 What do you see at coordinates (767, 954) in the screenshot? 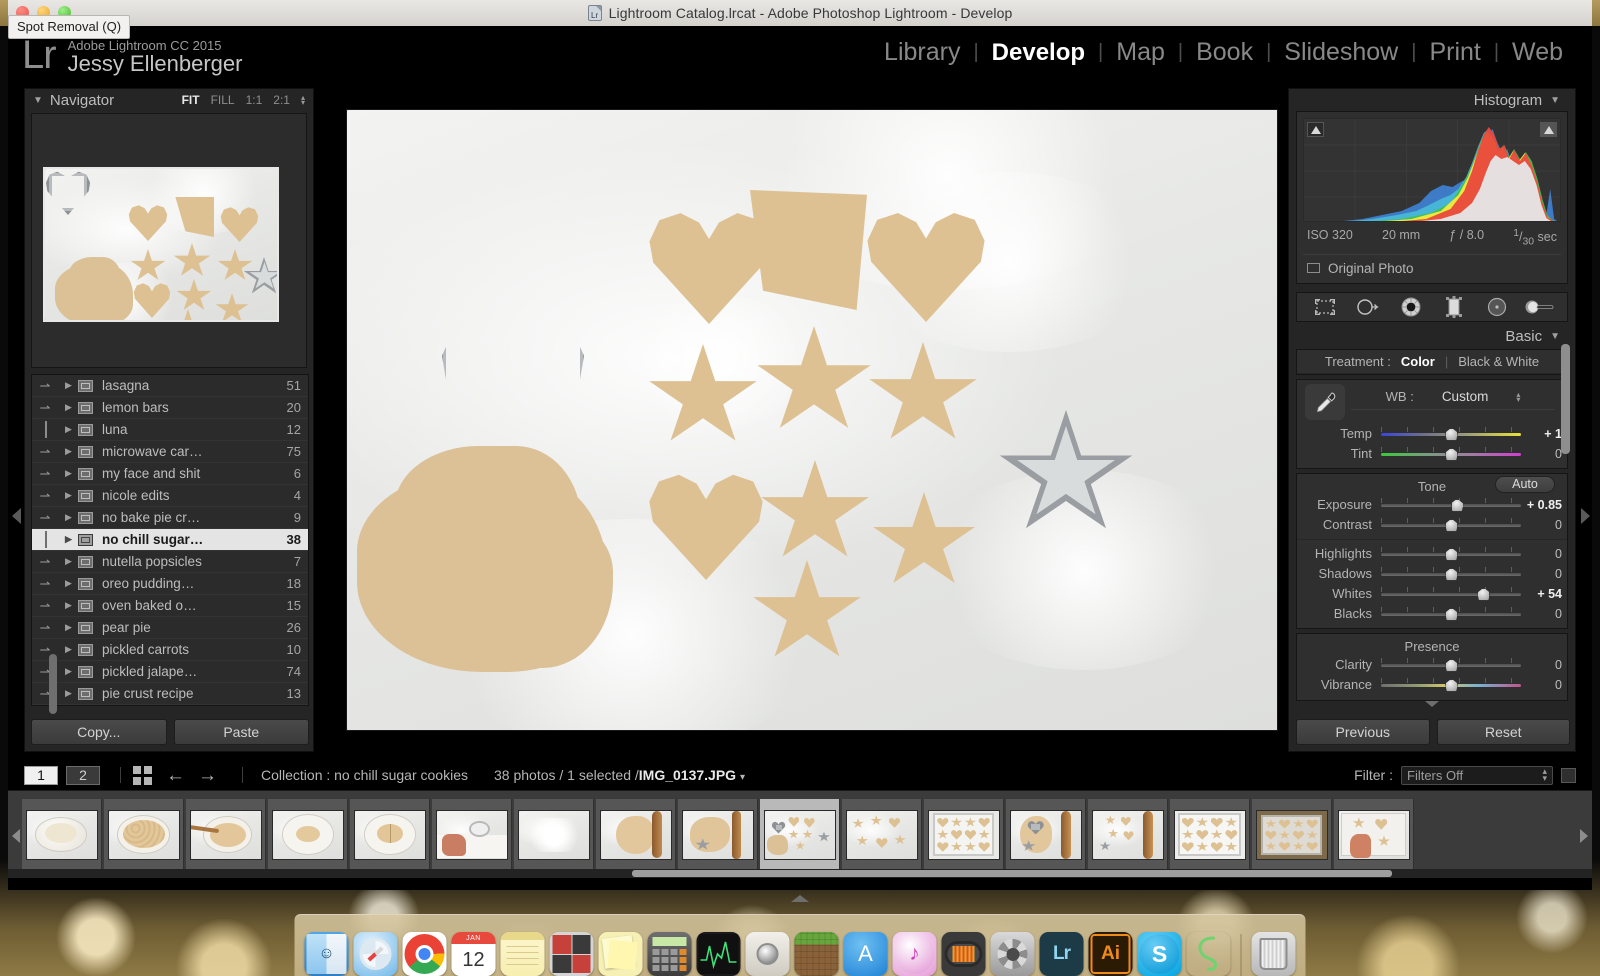
I see `image-capture-icon` at bounding box center [767, 954].